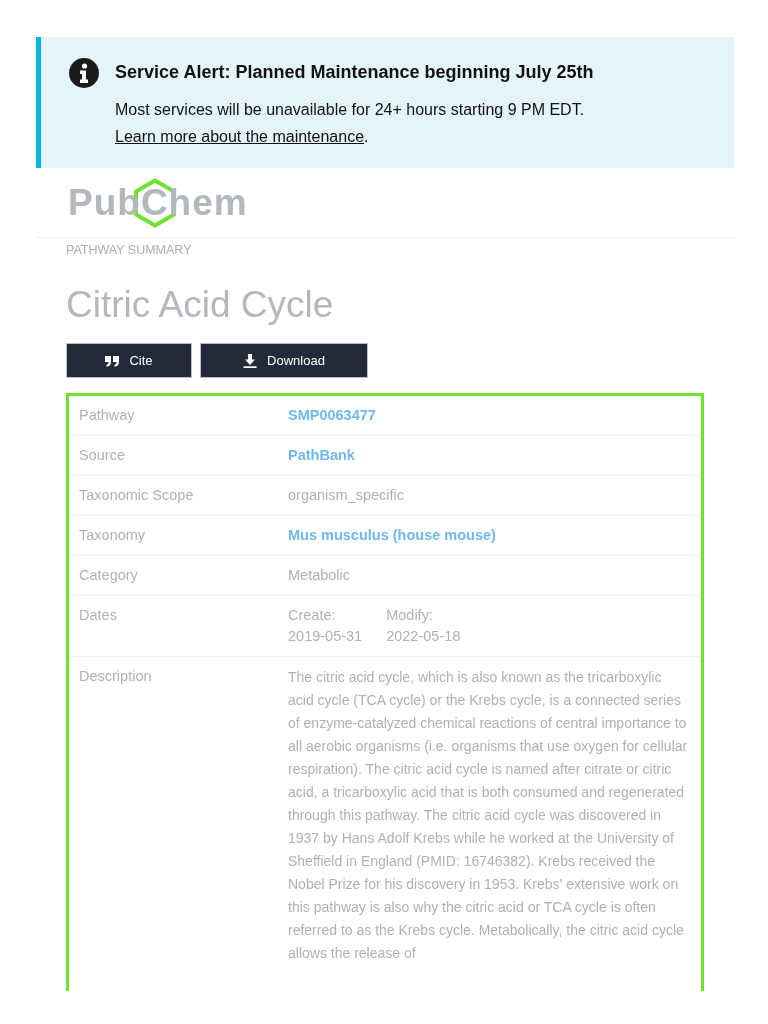  What do you see at coordinates (136, 495) in the screenshot?
I see `field-label: Taxonomic Scope` at bounding box center [136, 495].